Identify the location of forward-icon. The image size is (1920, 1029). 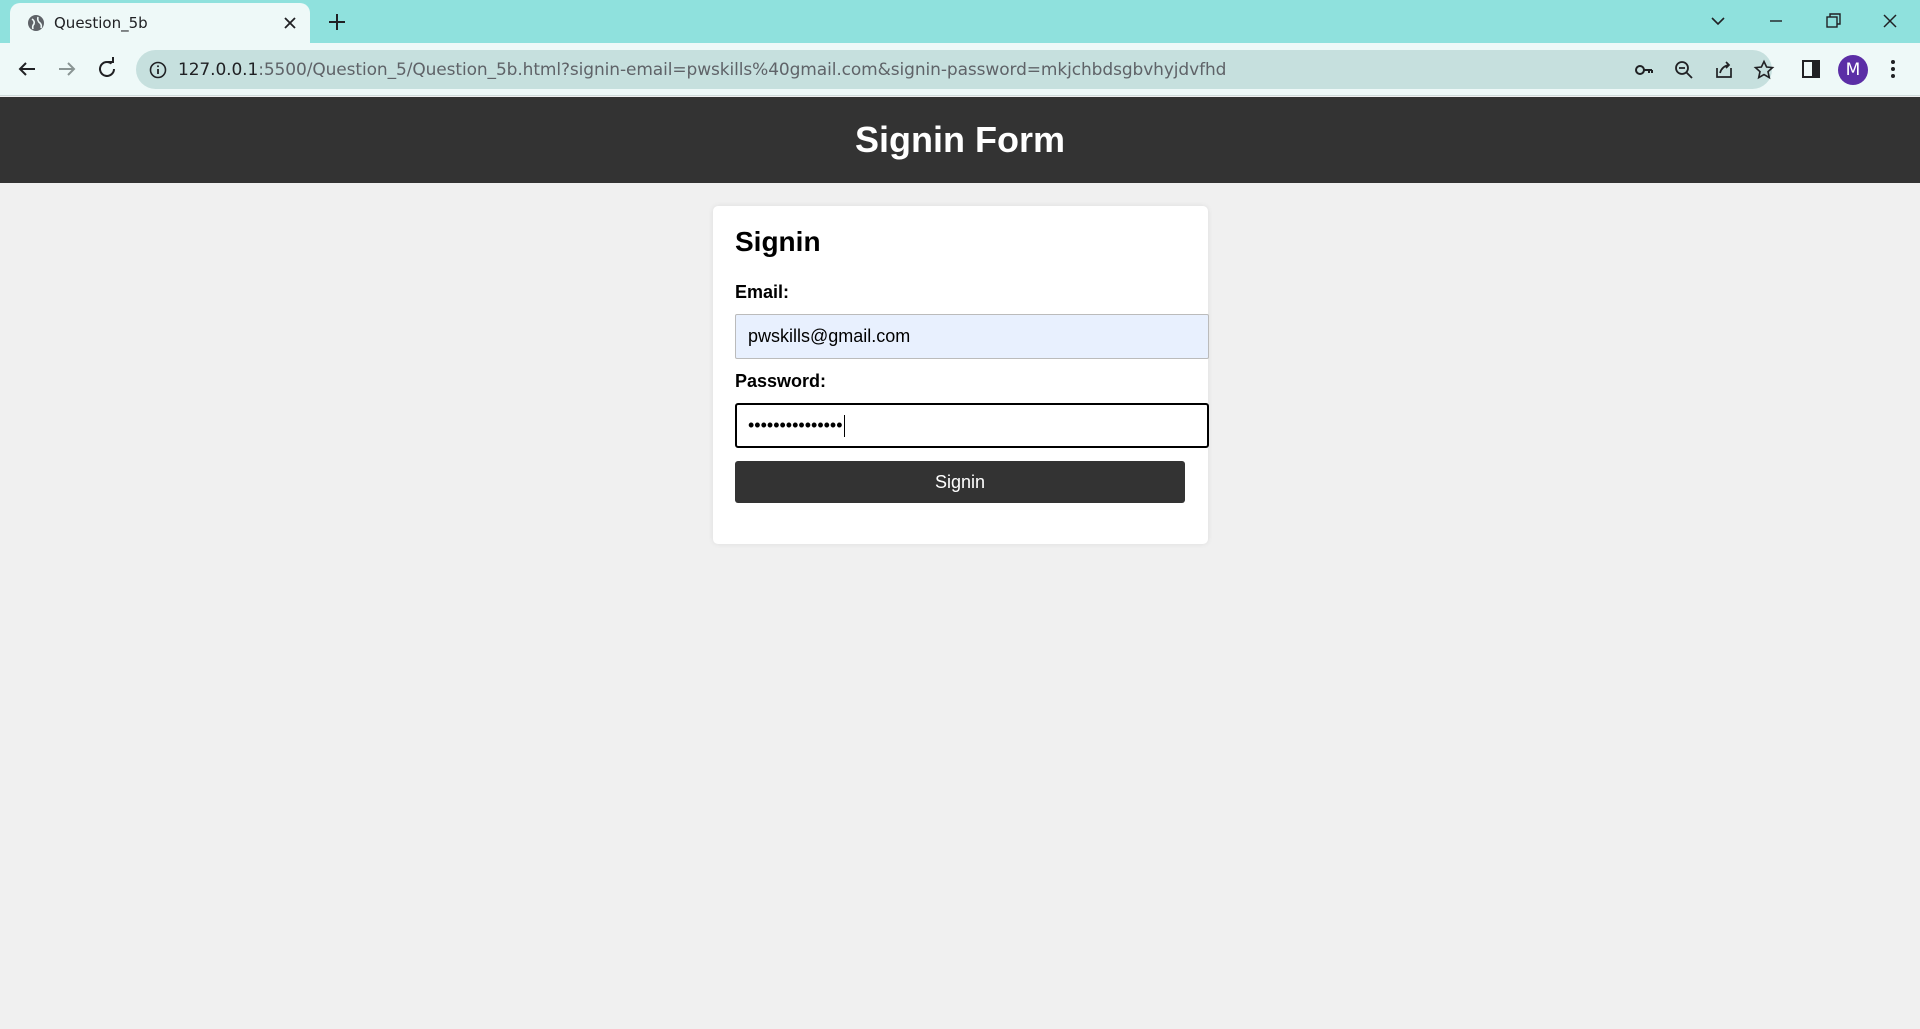
(67, 69).